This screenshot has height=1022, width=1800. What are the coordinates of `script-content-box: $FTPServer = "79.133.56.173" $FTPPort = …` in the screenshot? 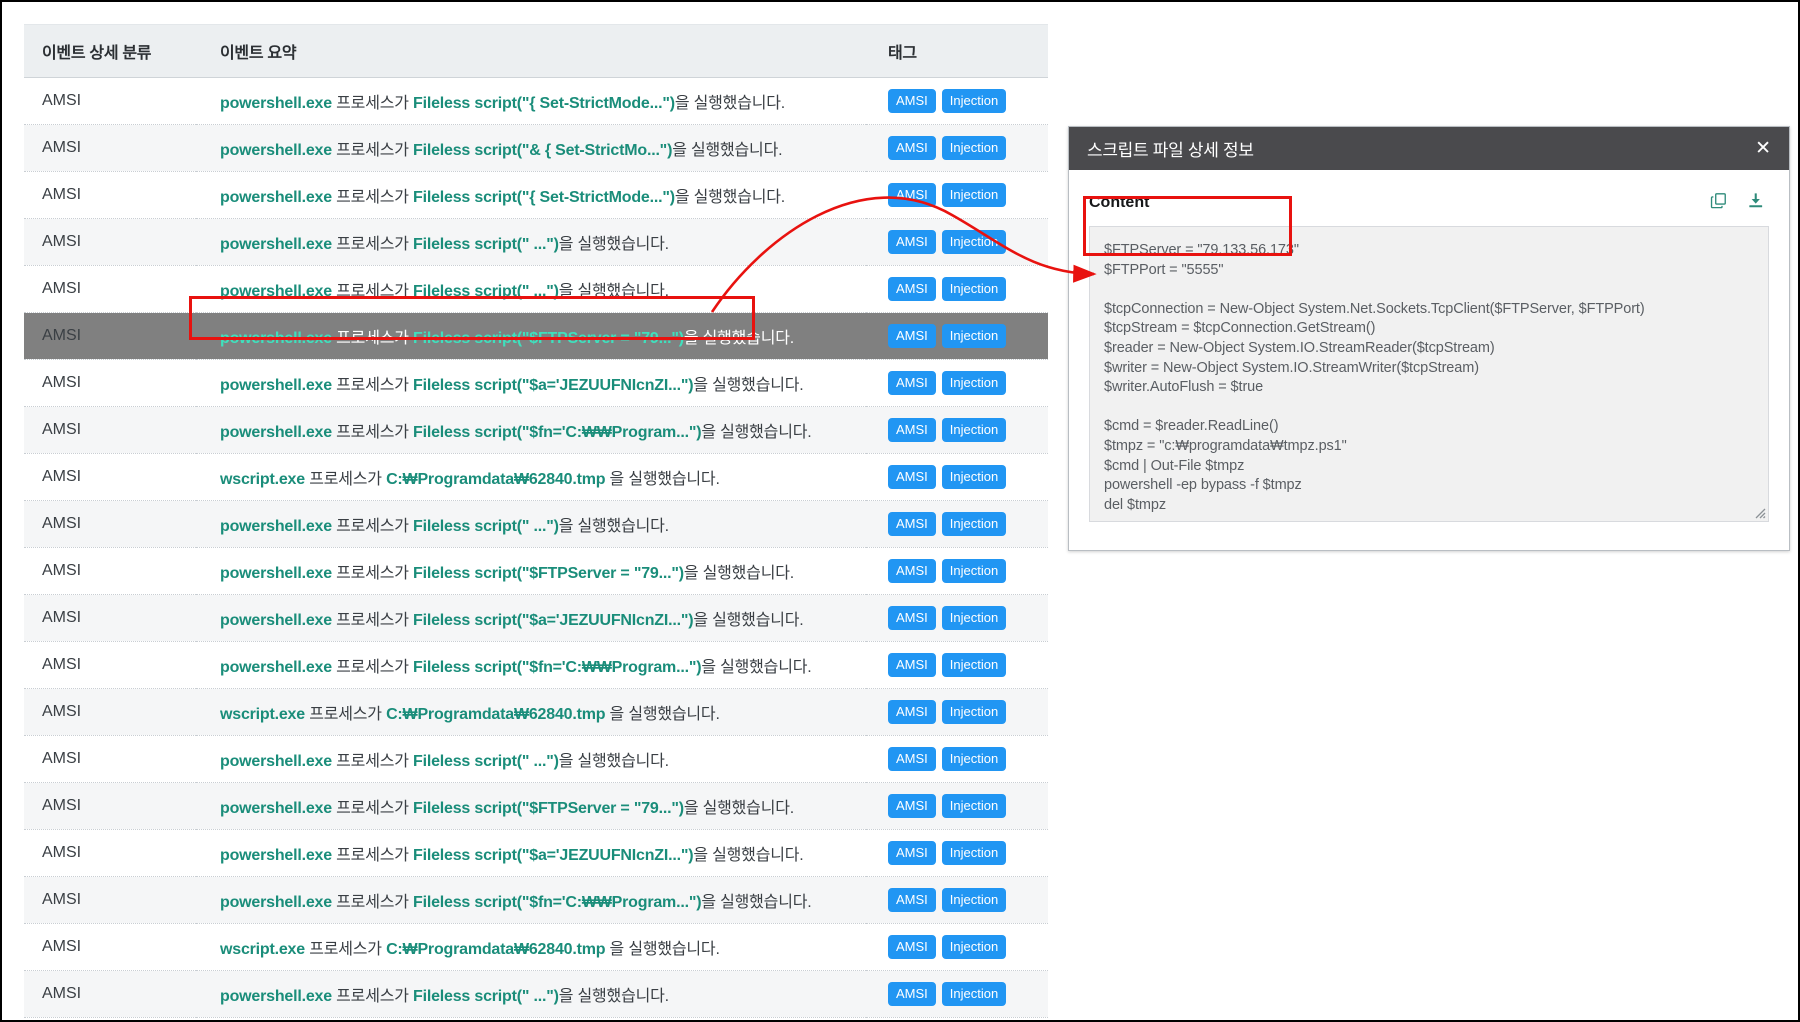 It's located at (1429, 374).